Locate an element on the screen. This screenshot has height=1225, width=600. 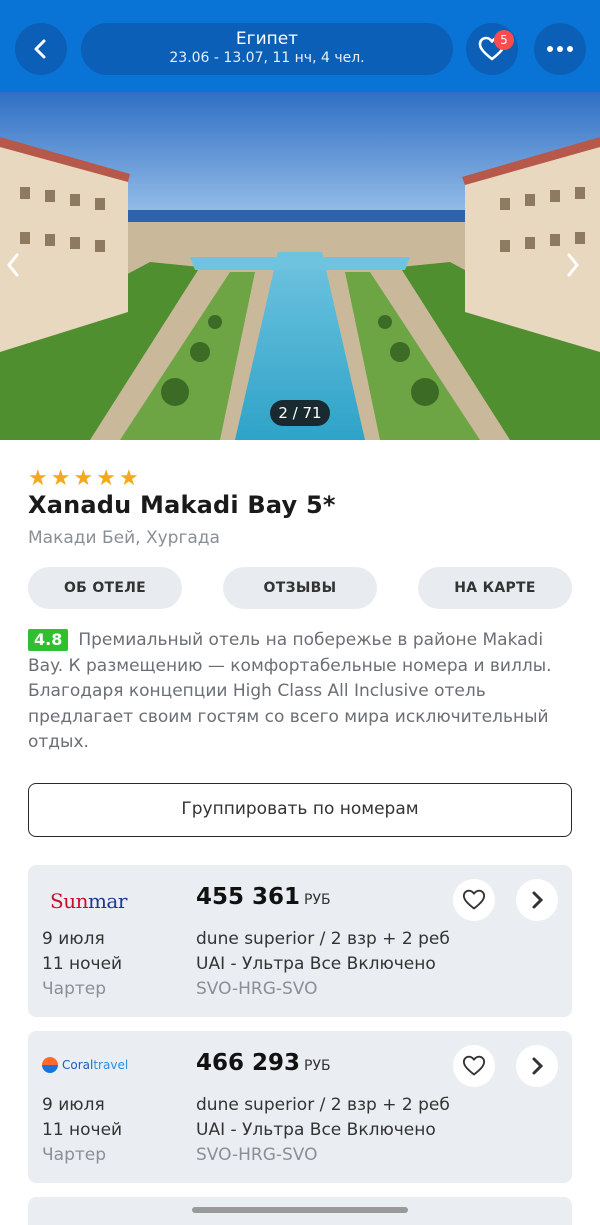
favorites-button: 5 is located at coordinates (492, 49).